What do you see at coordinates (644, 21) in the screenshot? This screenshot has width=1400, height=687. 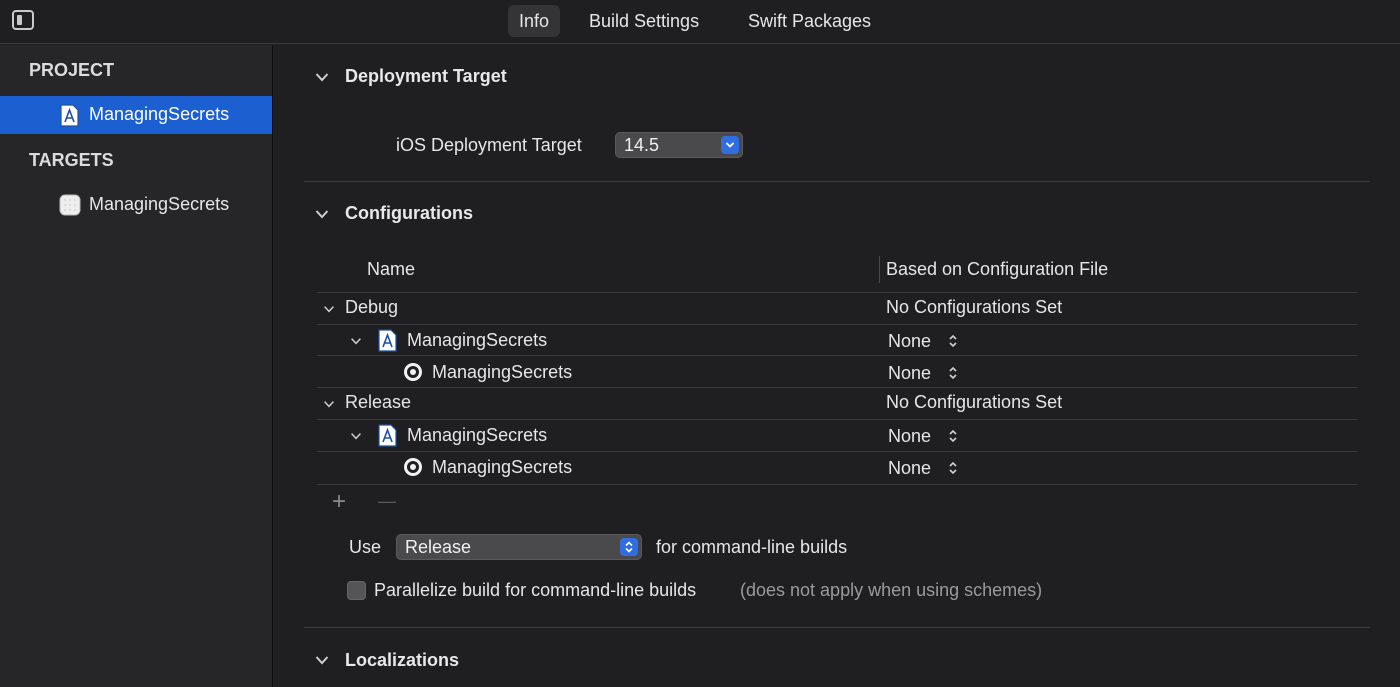 I see `tab-build-settings: Build Settings` at bounding box center [644, 21].